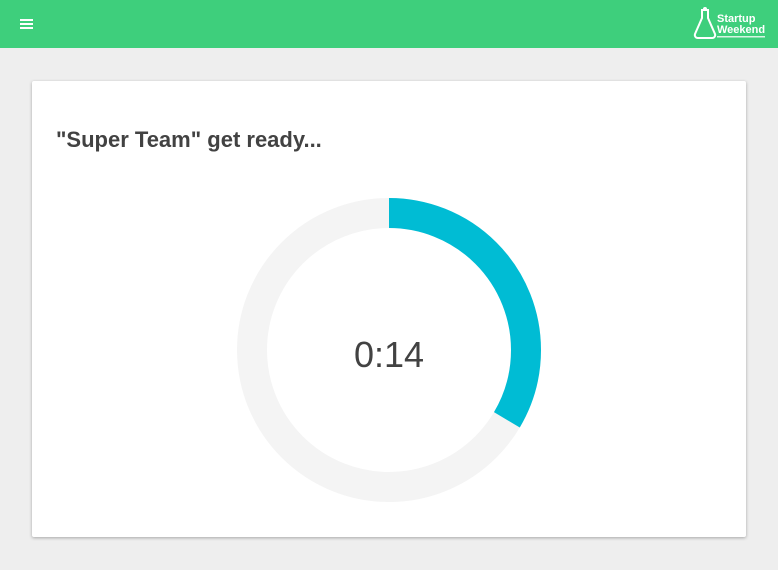 Image resolution: width=778 pixels, height=570 pixels. What do you see at coordinates (389, 24) in the screenshot?
I see `top-app-bar: Startup Weekend` at bounding box center [389, 24].